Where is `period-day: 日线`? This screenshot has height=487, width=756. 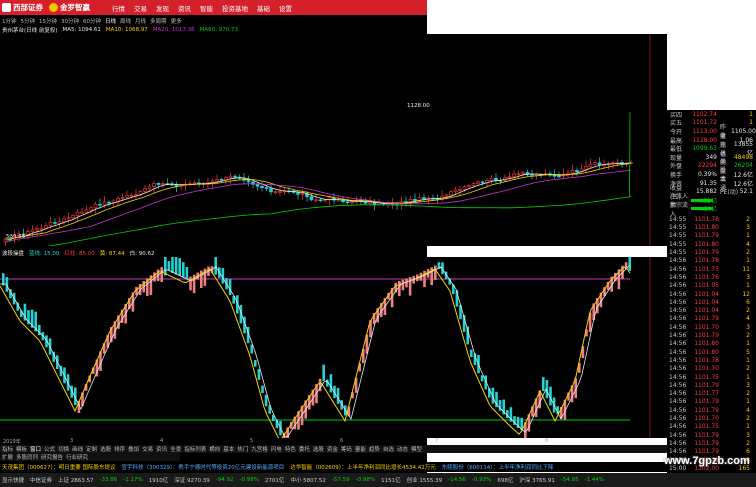
period-day: 日线 is located at coordinates (110, 21).